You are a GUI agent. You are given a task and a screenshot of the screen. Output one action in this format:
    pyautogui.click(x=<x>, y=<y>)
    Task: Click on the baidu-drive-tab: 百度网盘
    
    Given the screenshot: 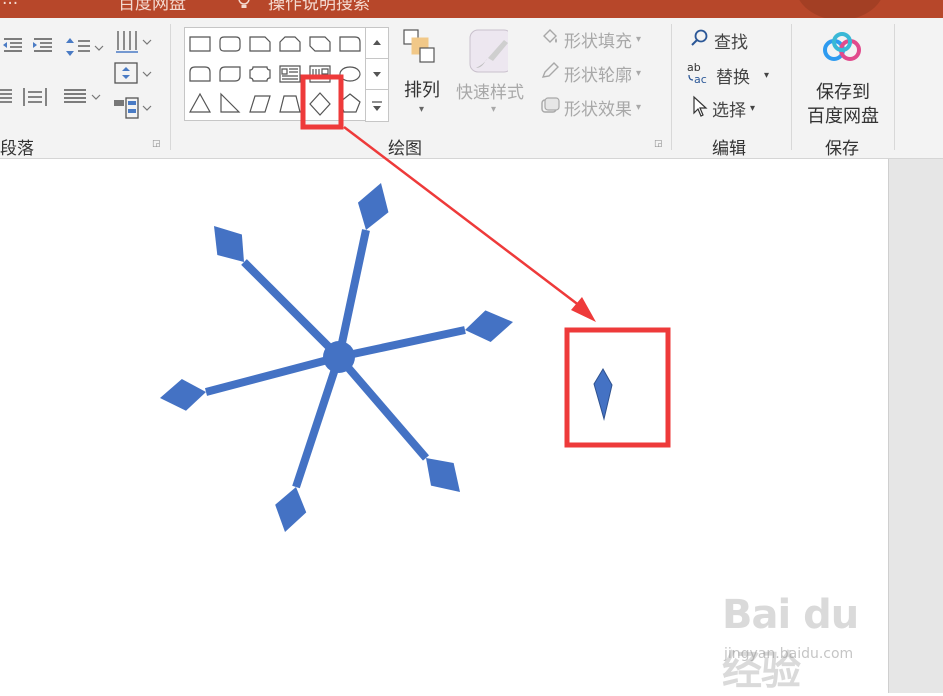 What is the action you would take?
    pyautogui.click(x=152, y=7)
    